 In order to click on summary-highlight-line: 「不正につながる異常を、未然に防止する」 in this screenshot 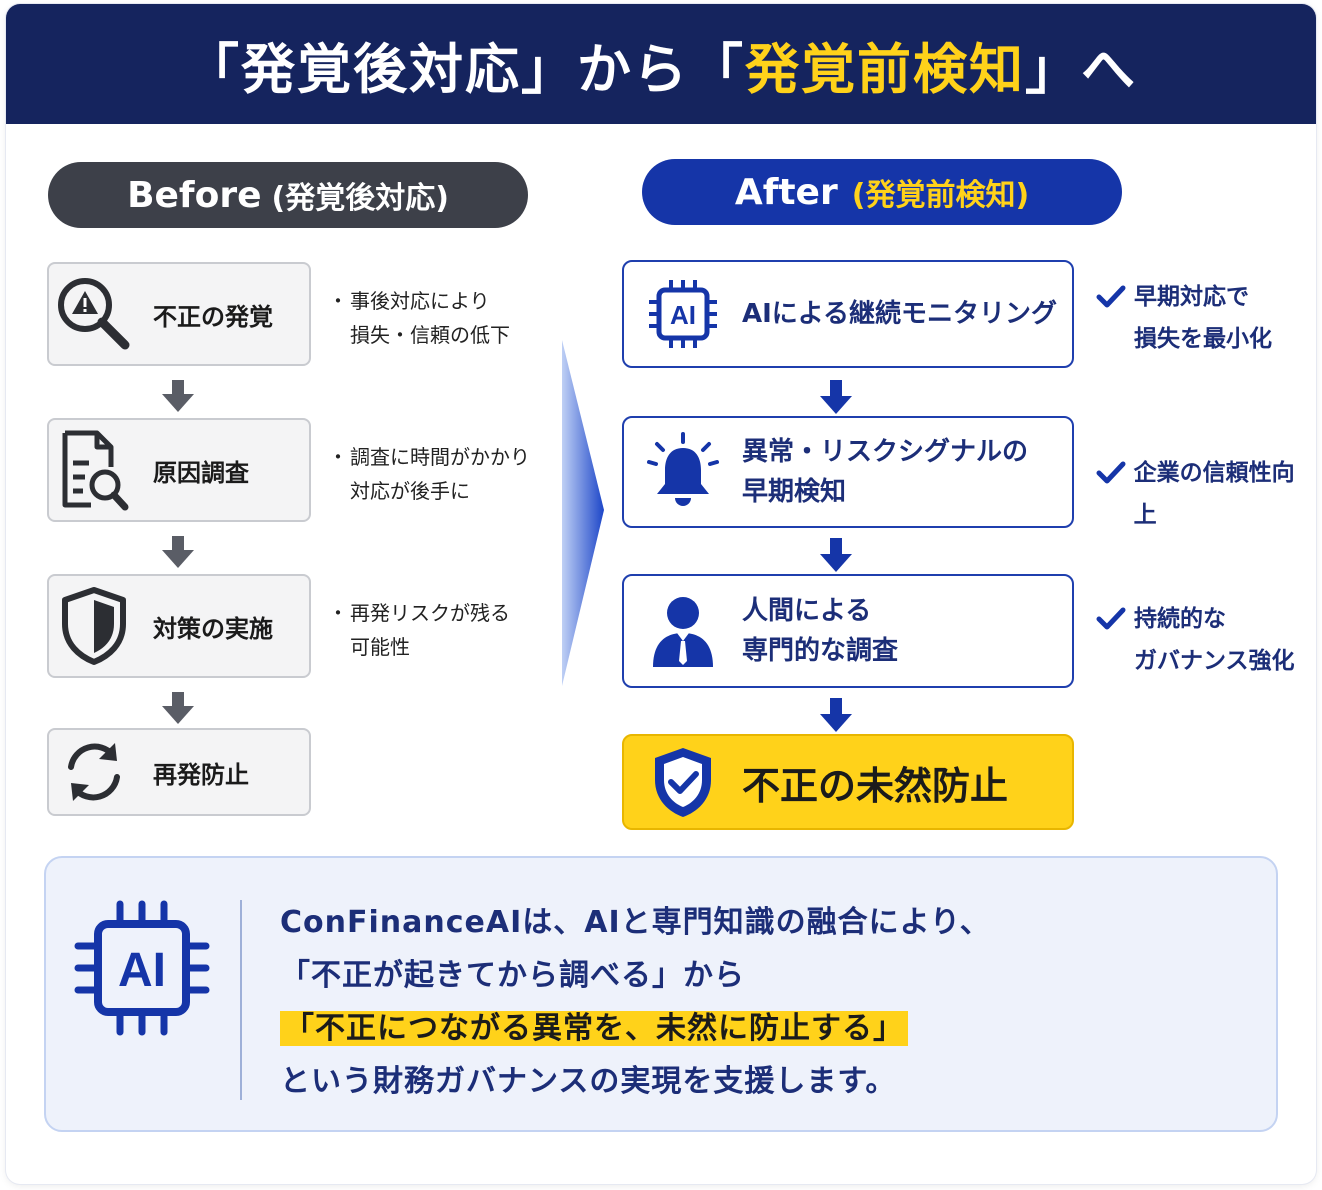, I will do `click(594, 1028)`.